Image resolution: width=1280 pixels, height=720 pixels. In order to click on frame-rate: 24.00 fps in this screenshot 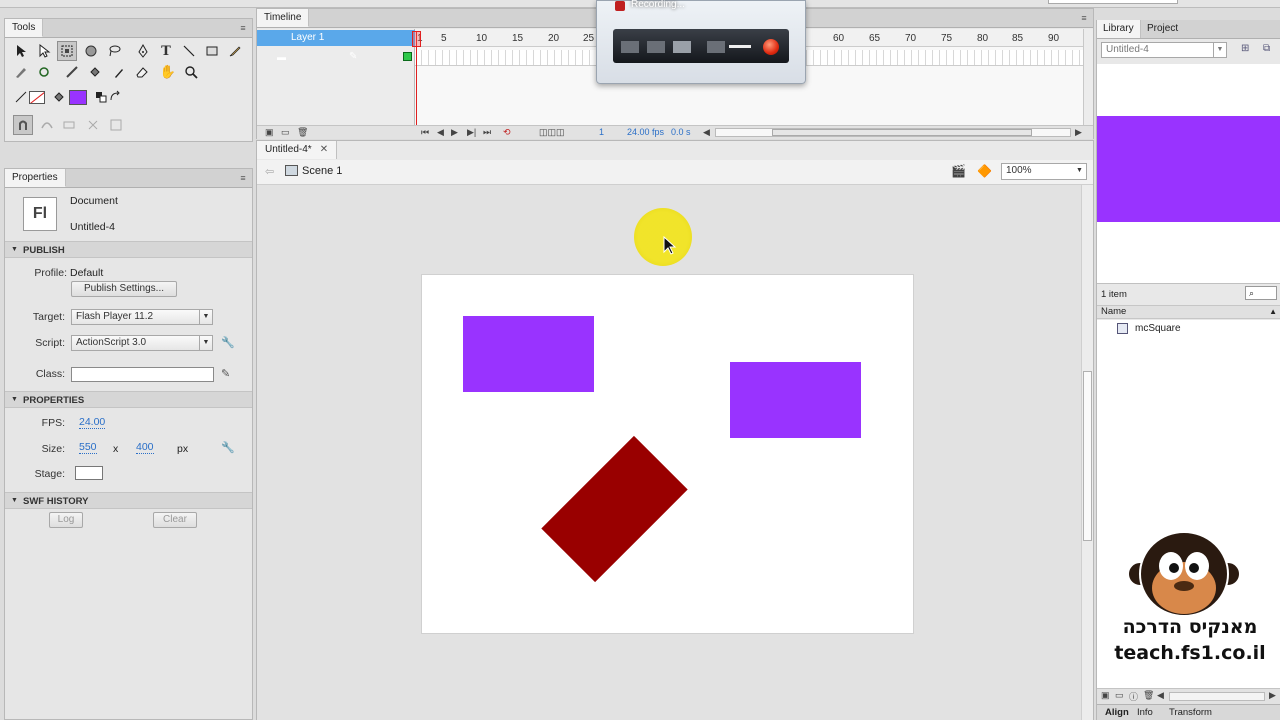, I will do `click(645, 132)`.